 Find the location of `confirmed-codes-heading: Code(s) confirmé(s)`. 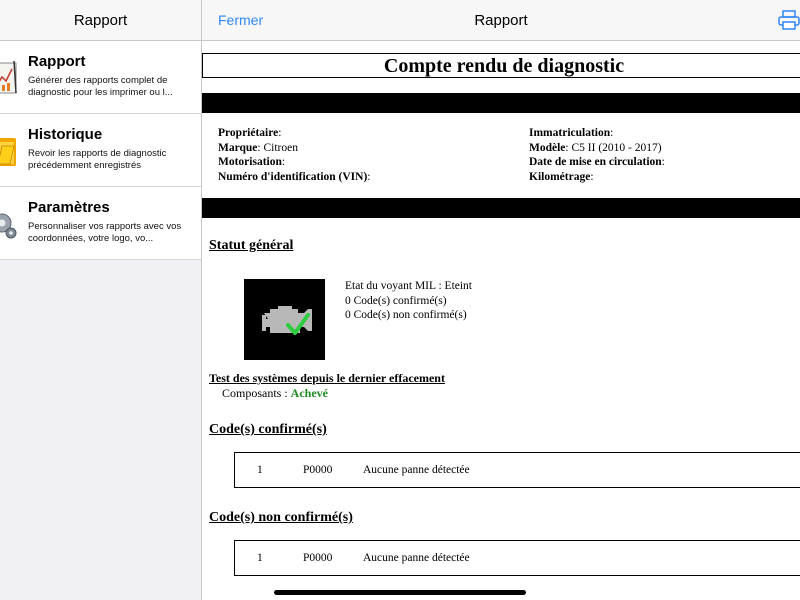

confirmed-codes-heading: Code(s) confirmé(s) is located at coordinates (268, 429).